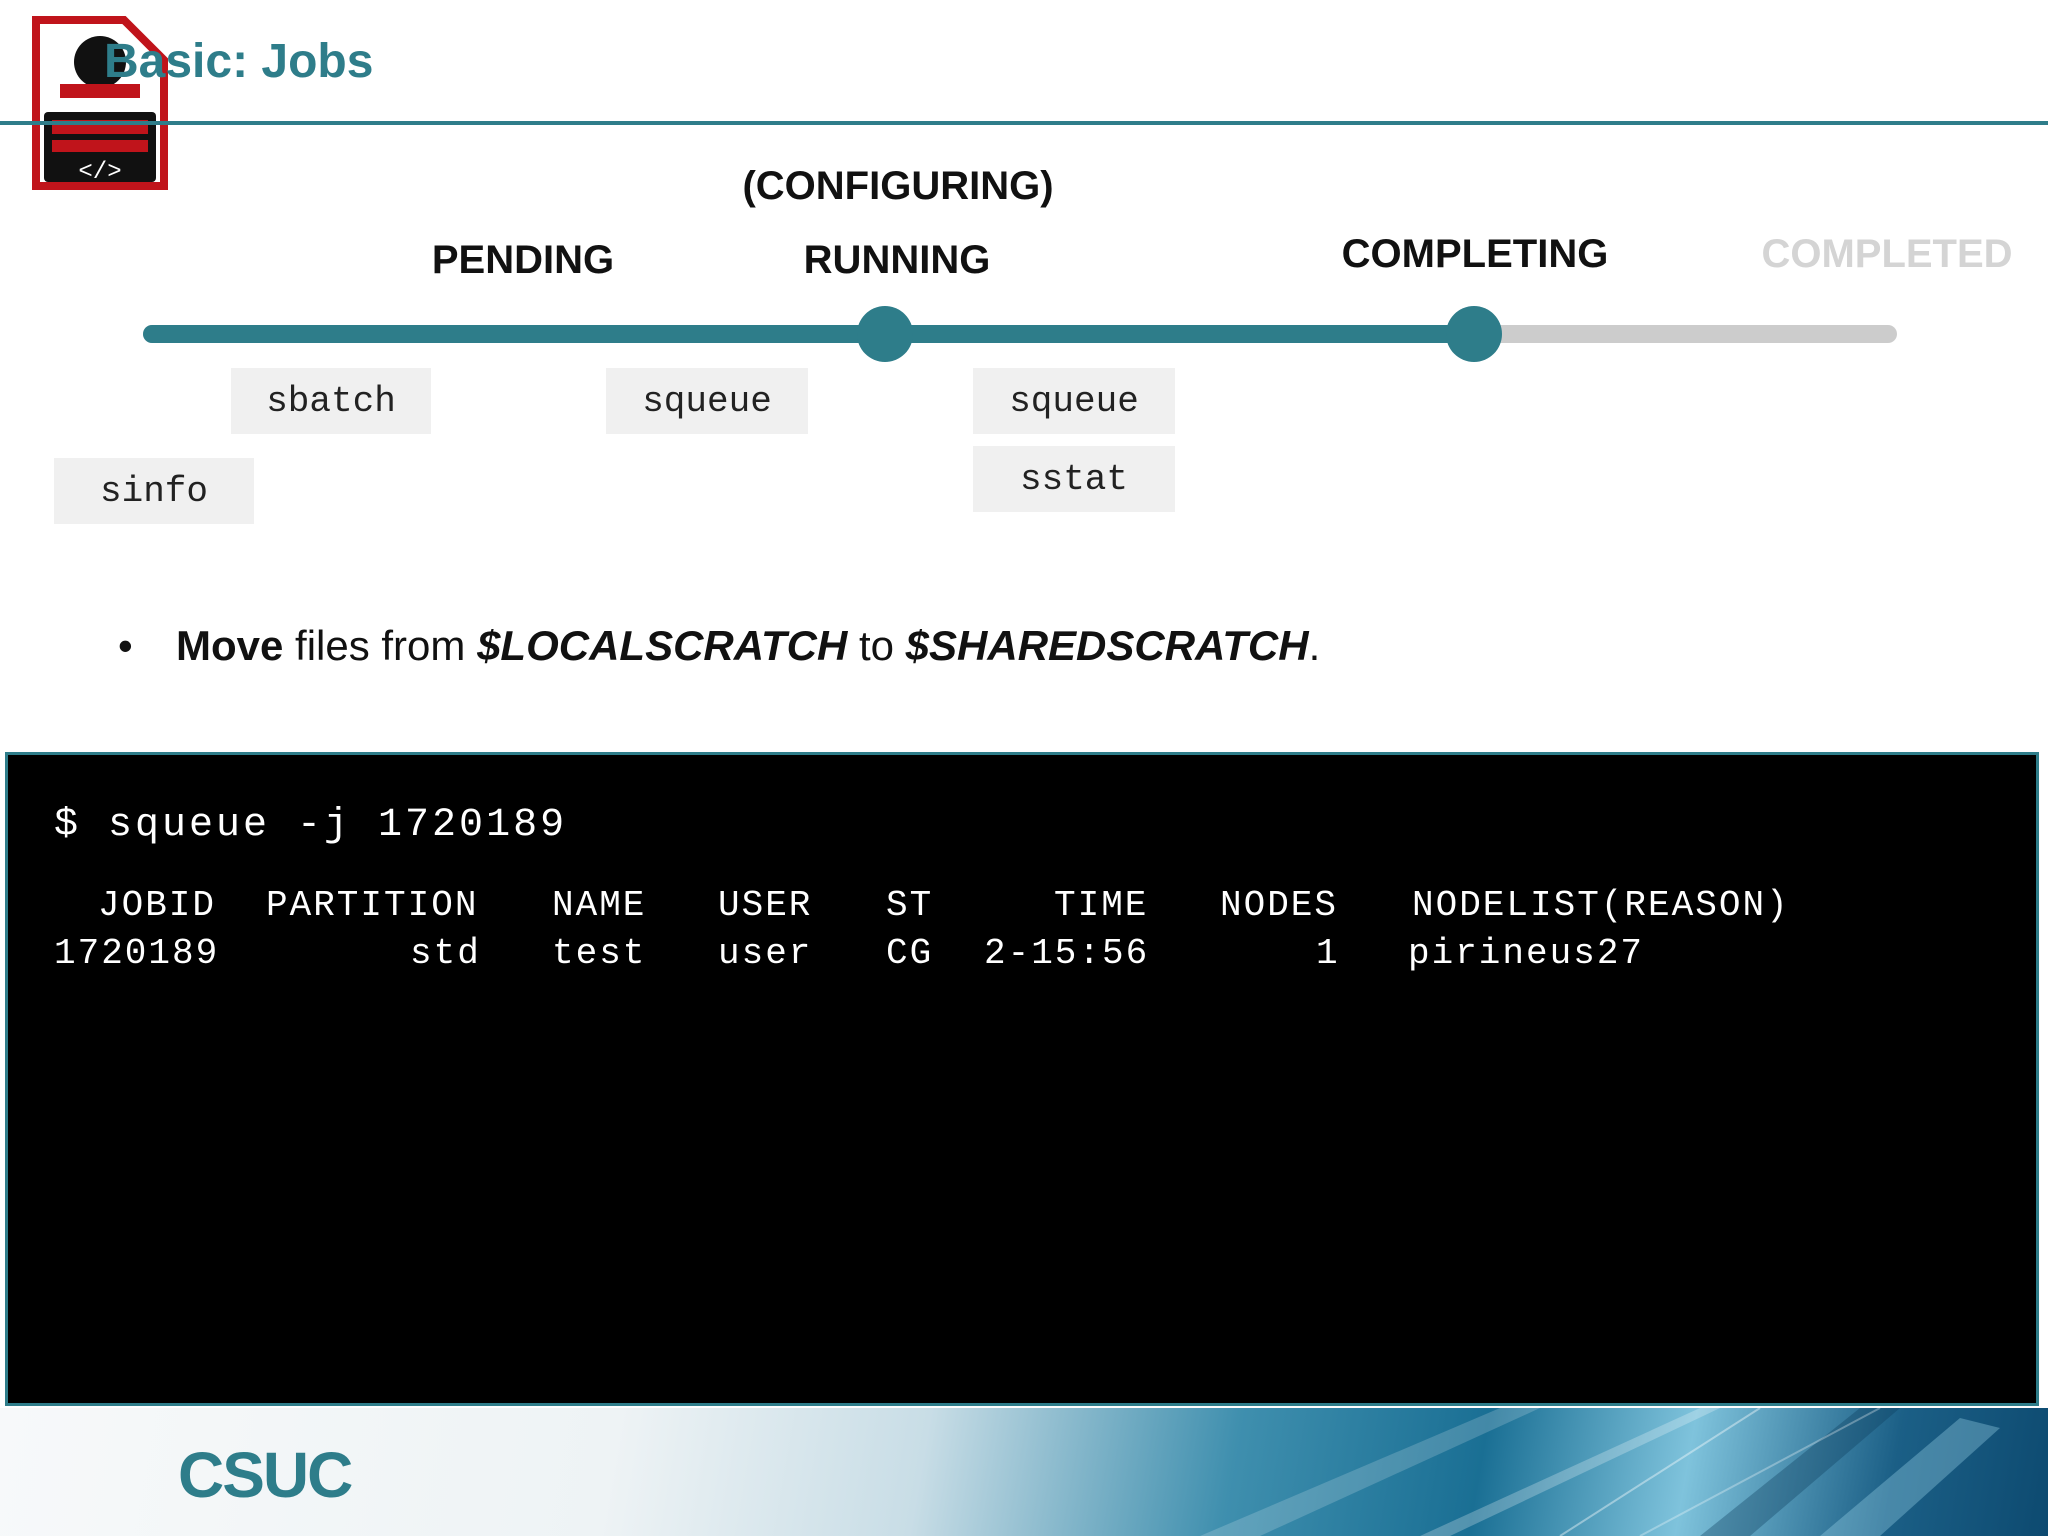 Image resolution: width=2048 pixels, height=1536 pixels. I want to click on col-header-nodelist: NODELIST(REASON), so click(1601, 905).